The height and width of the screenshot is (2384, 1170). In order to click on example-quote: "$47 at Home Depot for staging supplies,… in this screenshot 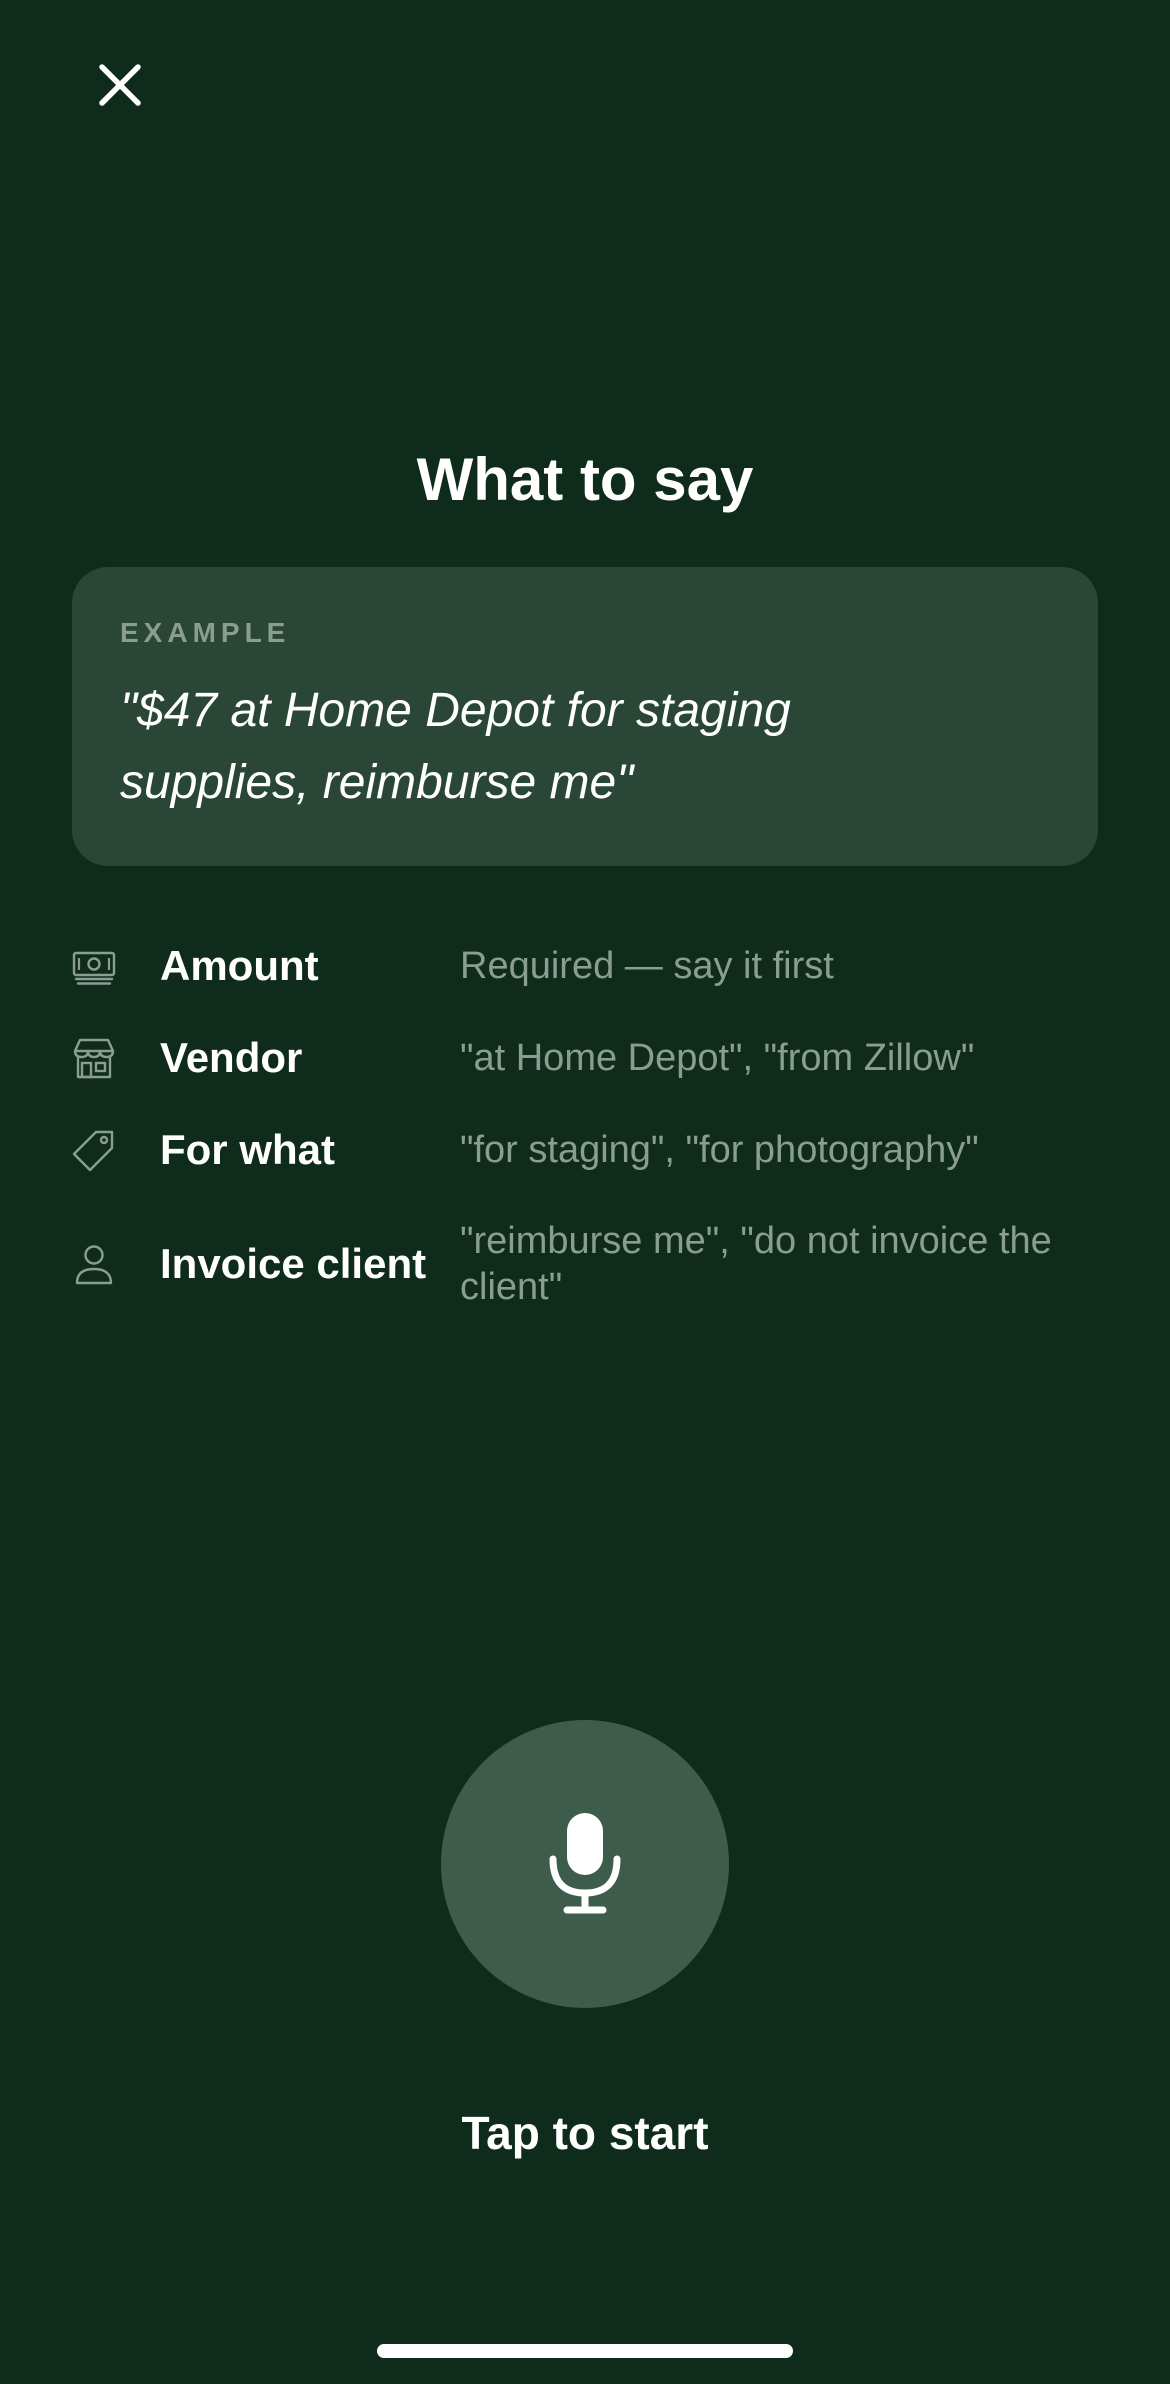, I will do `click(455, 746)`.